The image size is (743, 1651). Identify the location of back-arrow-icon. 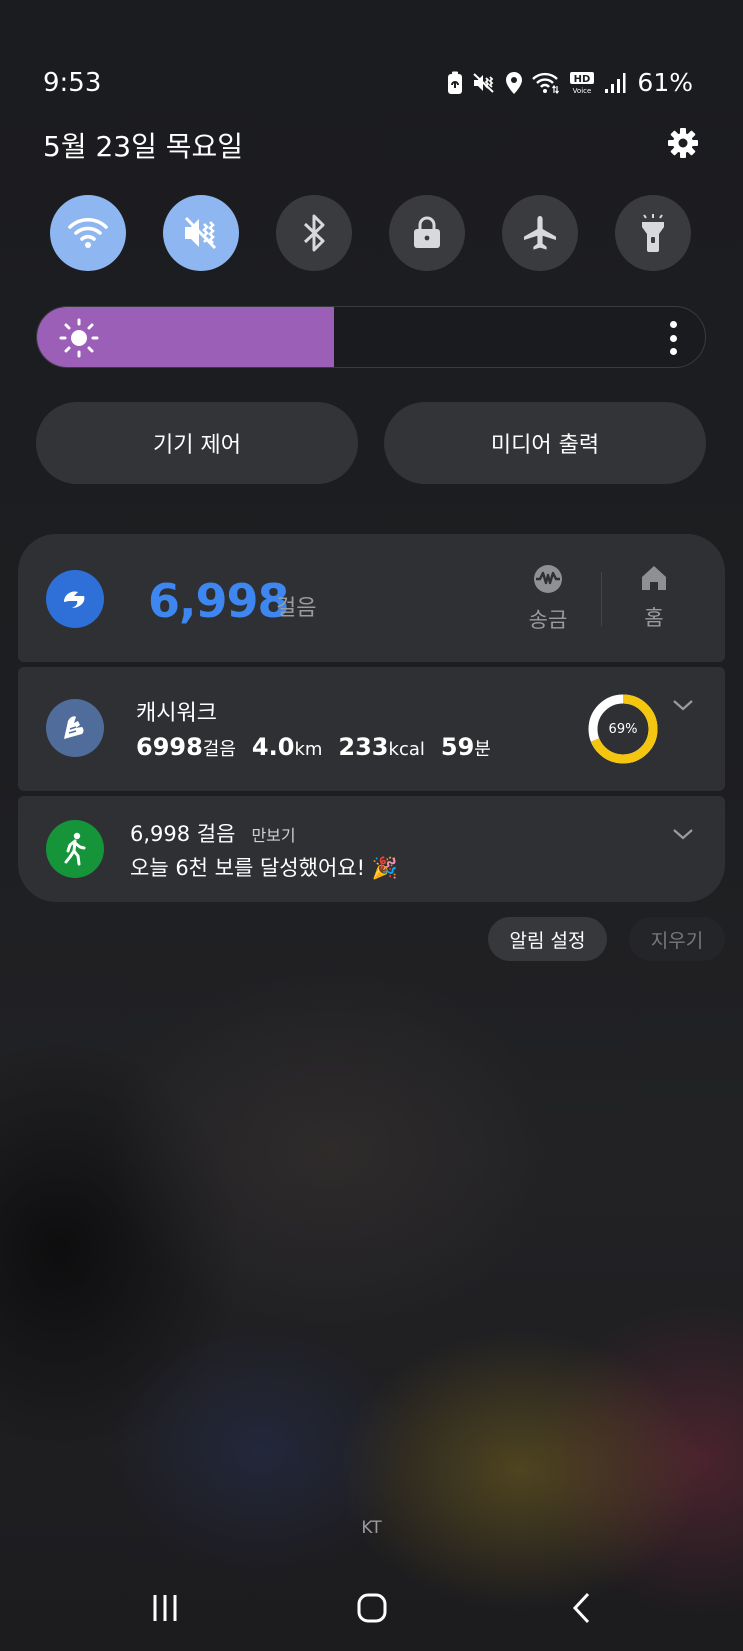
(581, 1608).